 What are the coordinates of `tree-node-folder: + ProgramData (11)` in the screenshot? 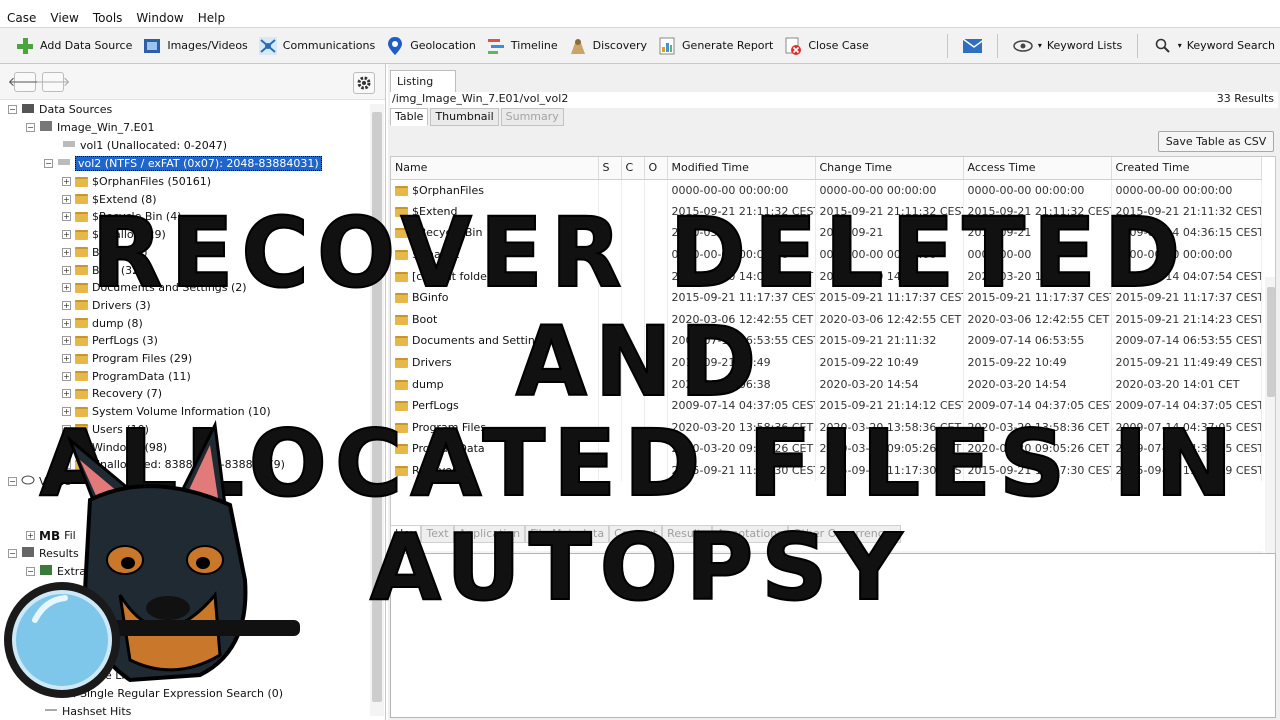 It's located at (126, 376).